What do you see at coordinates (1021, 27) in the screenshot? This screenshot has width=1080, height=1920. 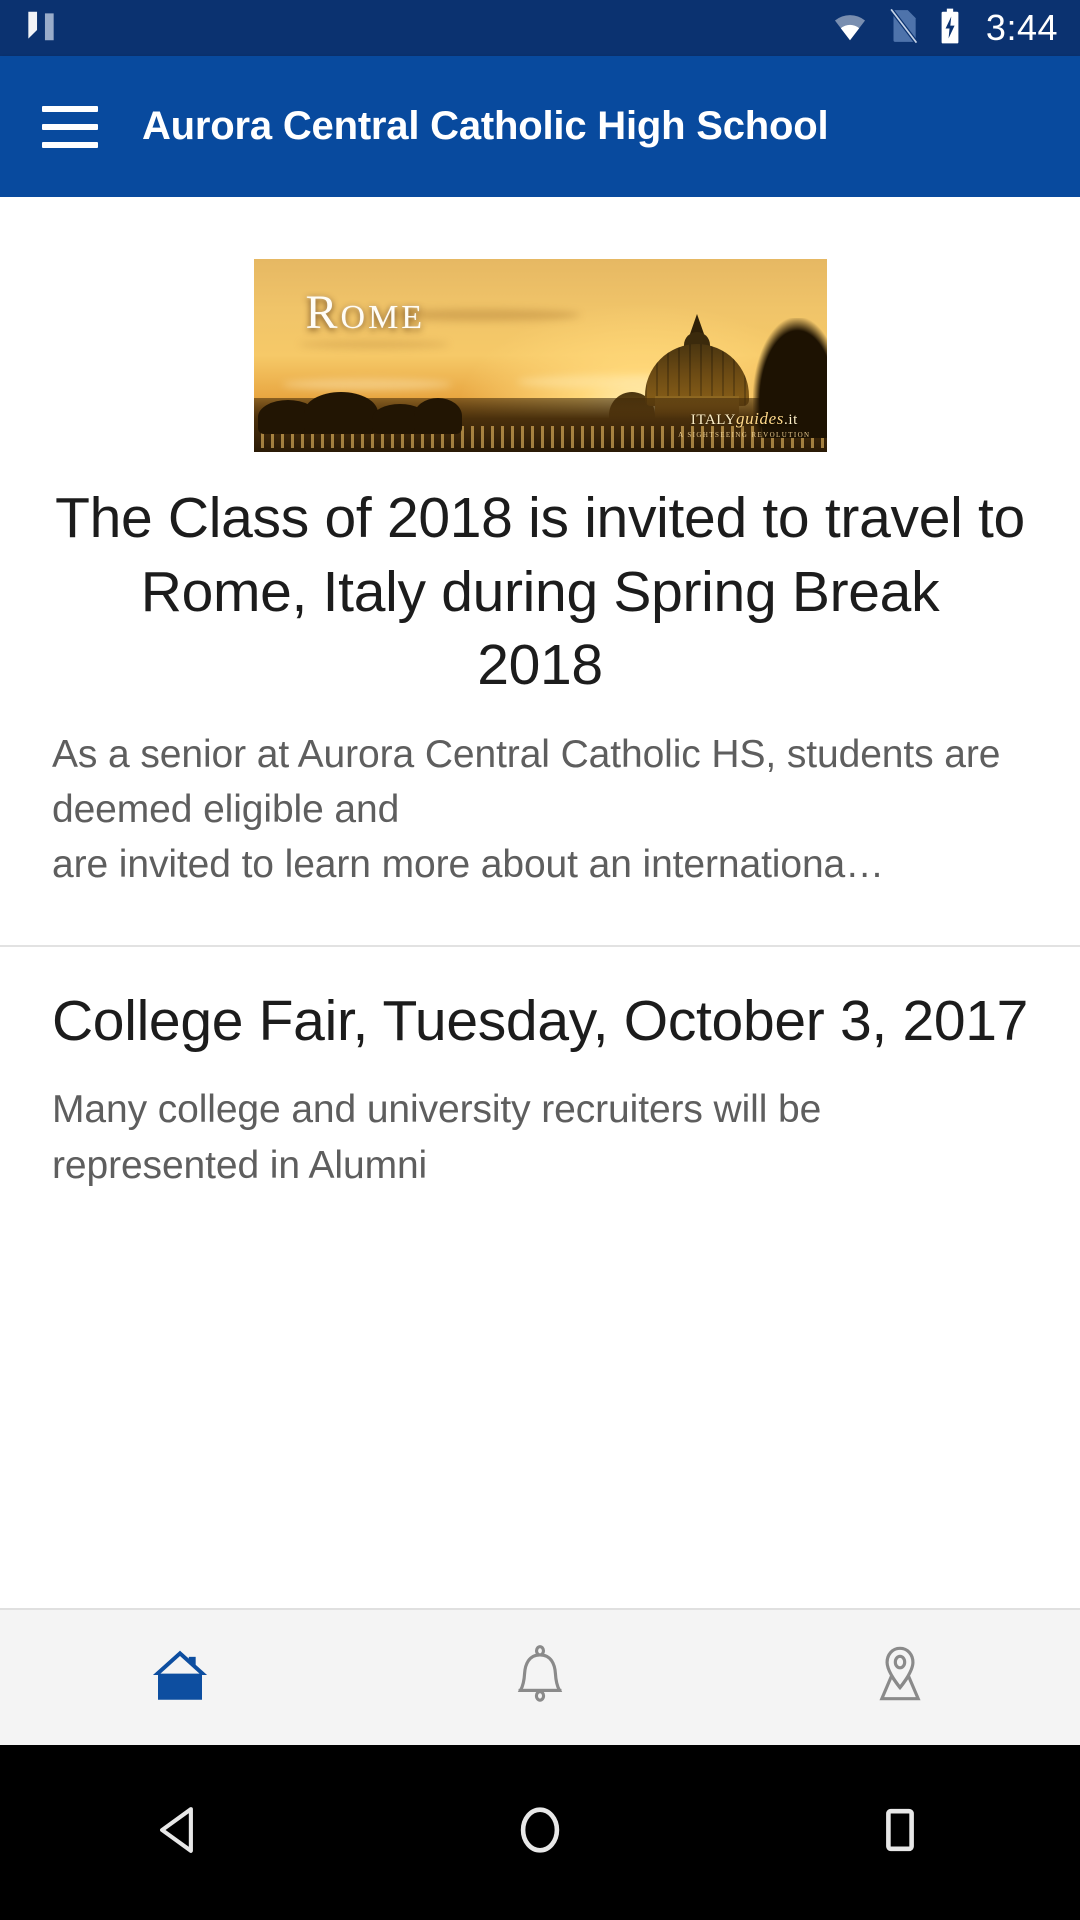 I see `status-bar-clock: 3:44` at bounding box center [1021, 27].